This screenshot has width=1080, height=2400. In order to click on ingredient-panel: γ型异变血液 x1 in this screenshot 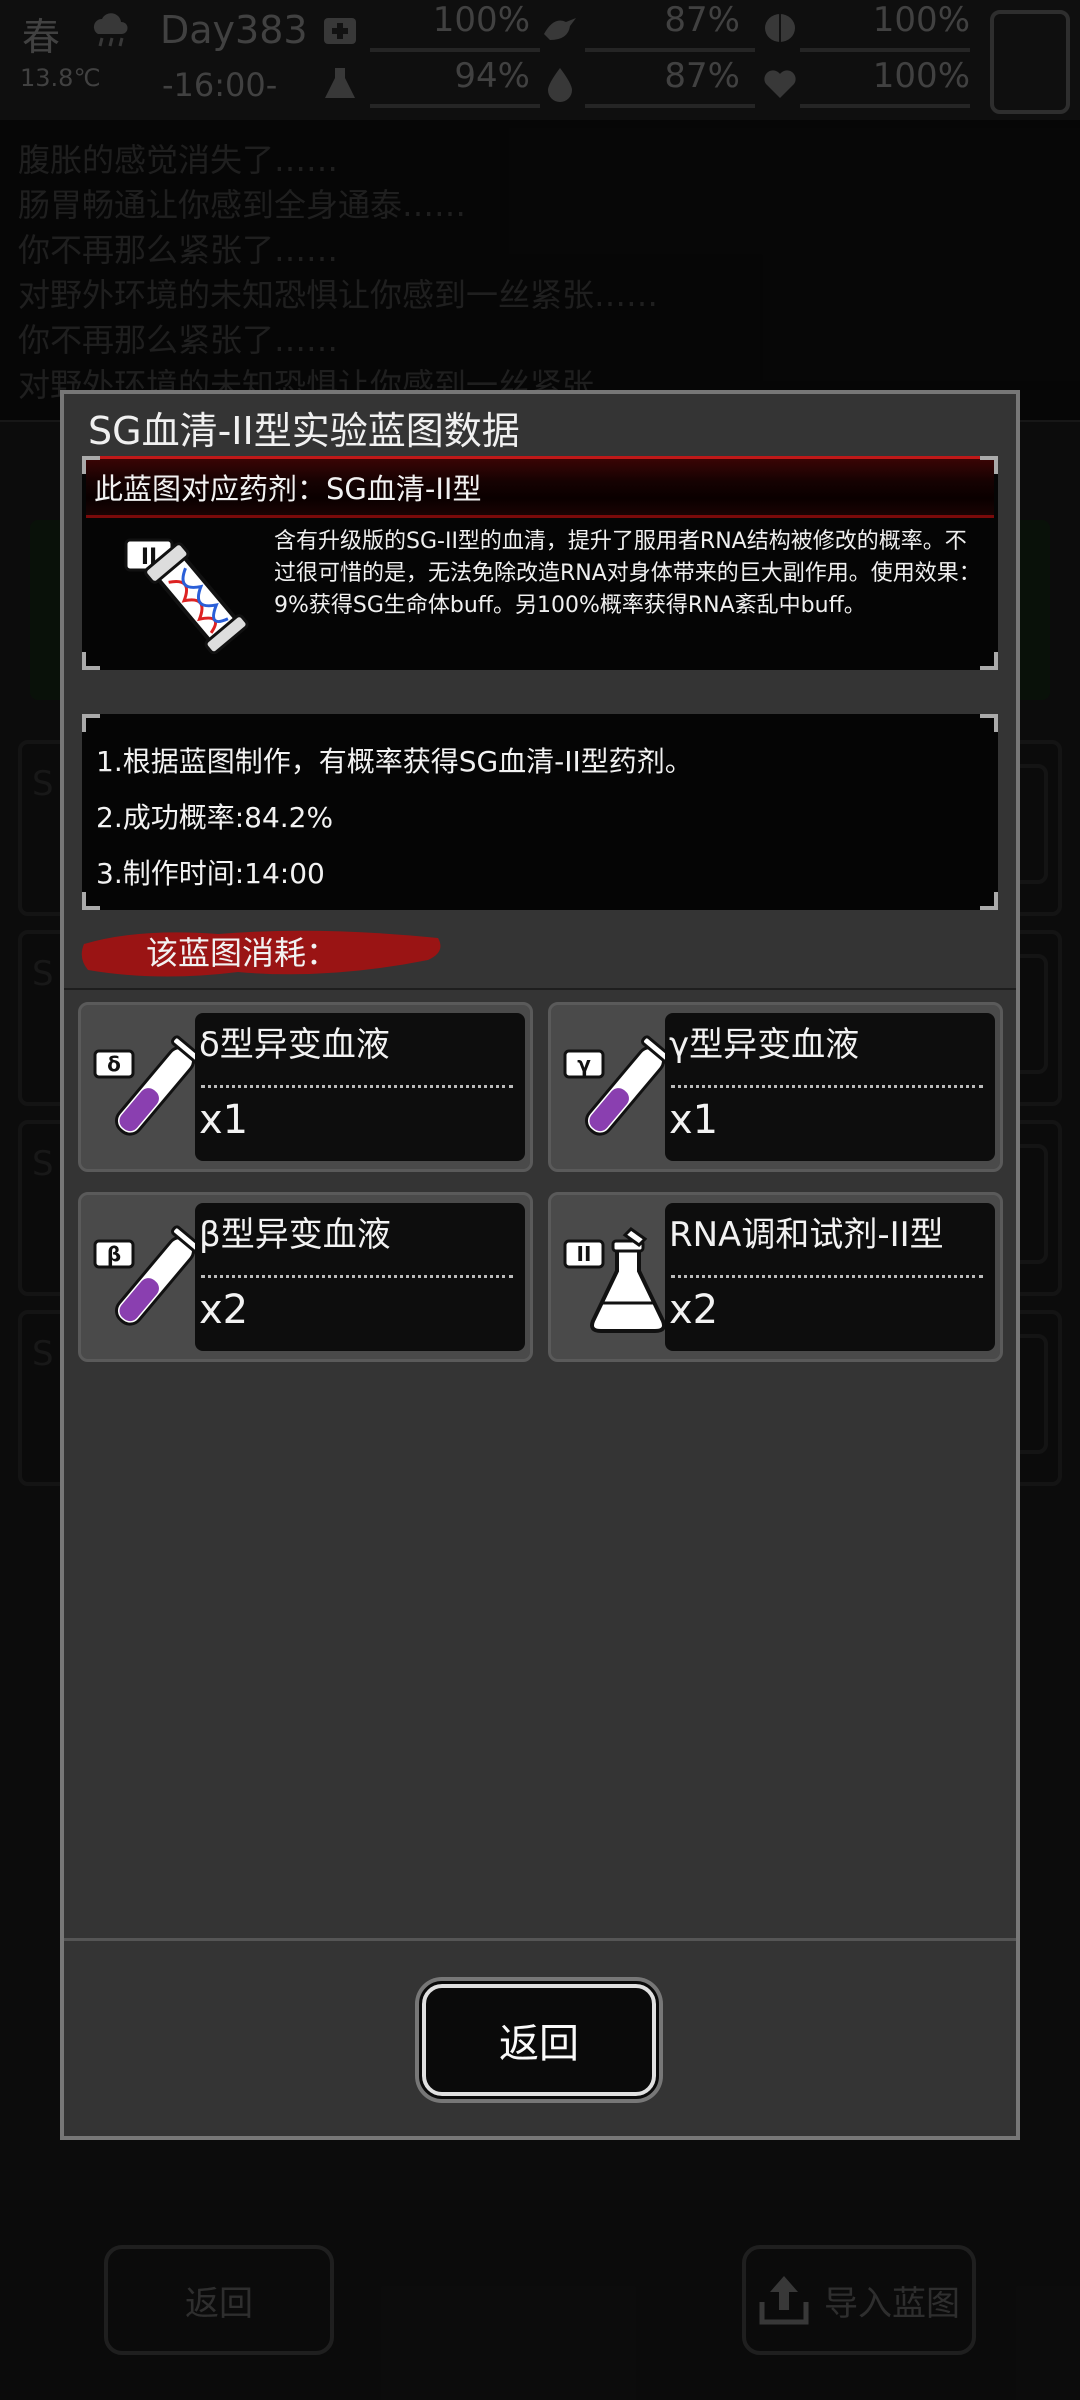, I will do `click(830, 1087)`.